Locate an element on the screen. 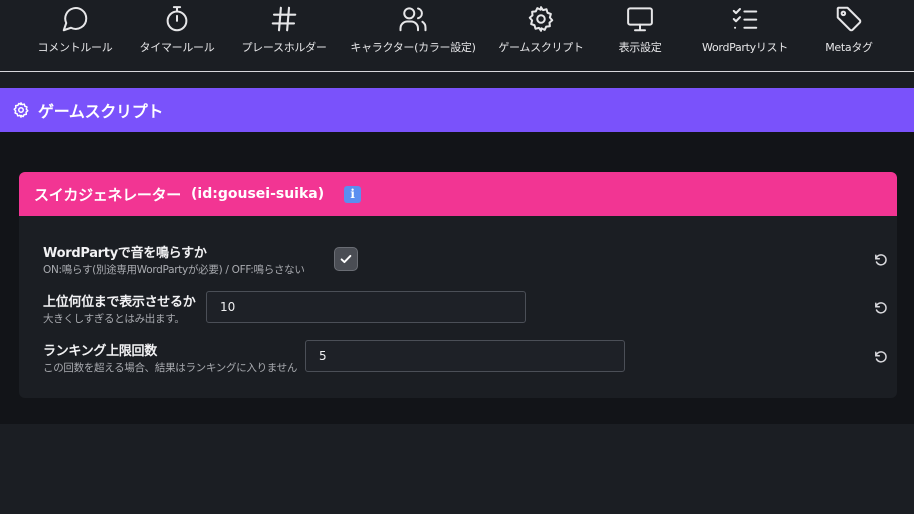  sound-checkbox is located at coordinates (346, 259).